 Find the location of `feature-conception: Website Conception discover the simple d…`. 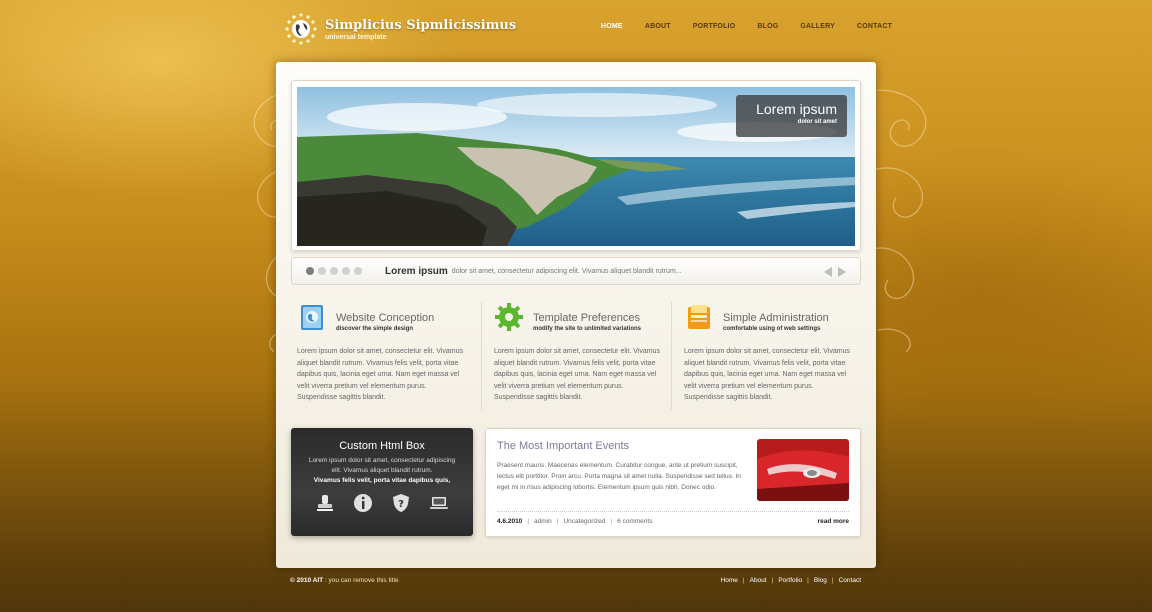

feature-conception: Website Conception discover the simple d… is located at coordinates (386, 356).